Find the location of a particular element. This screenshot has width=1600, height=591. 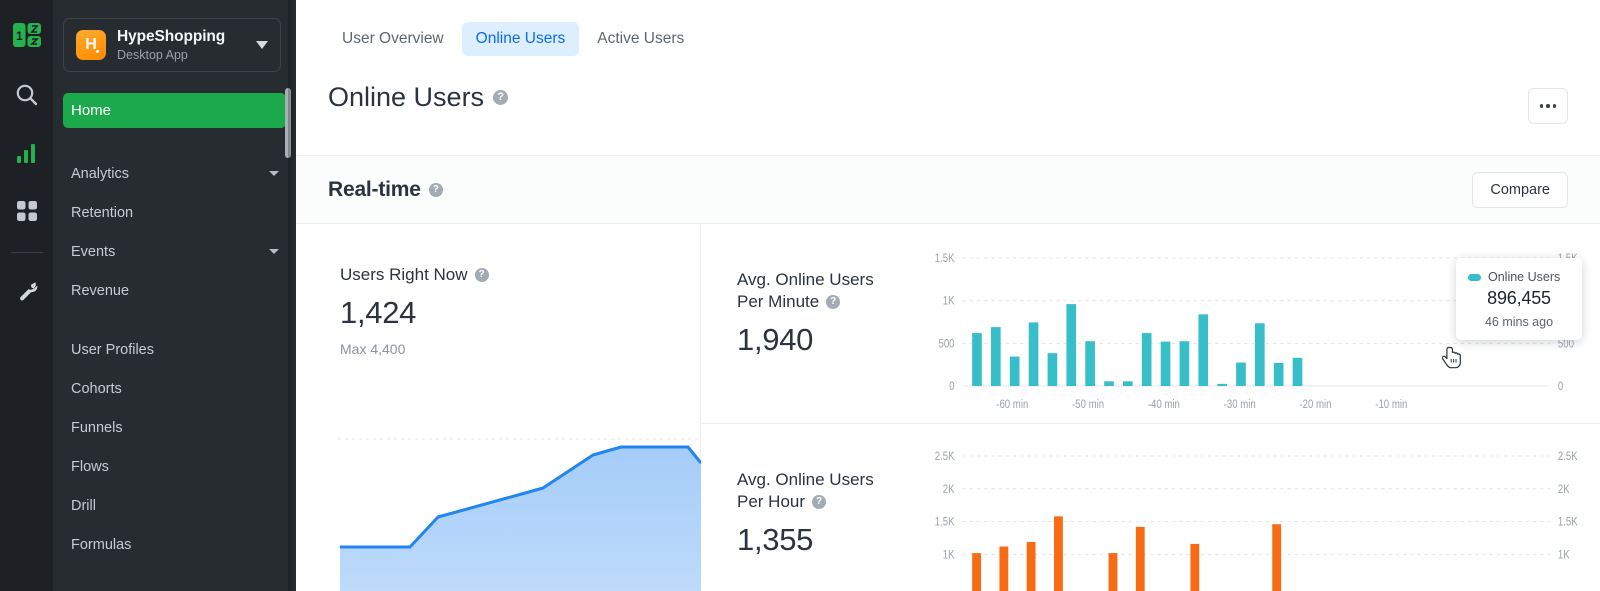

tooltip-value: 896,455 is located at coordinates (1519, 298).